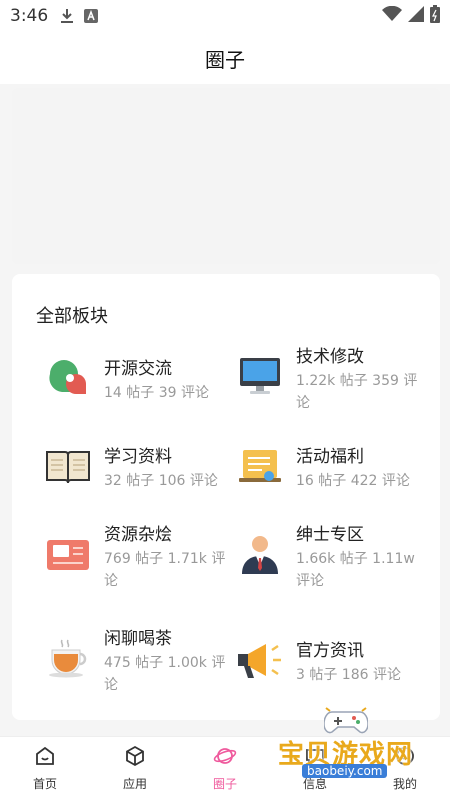 This screenshot has width=450, height=800. I want to click on tab-label: 应用, so click(134, 784).